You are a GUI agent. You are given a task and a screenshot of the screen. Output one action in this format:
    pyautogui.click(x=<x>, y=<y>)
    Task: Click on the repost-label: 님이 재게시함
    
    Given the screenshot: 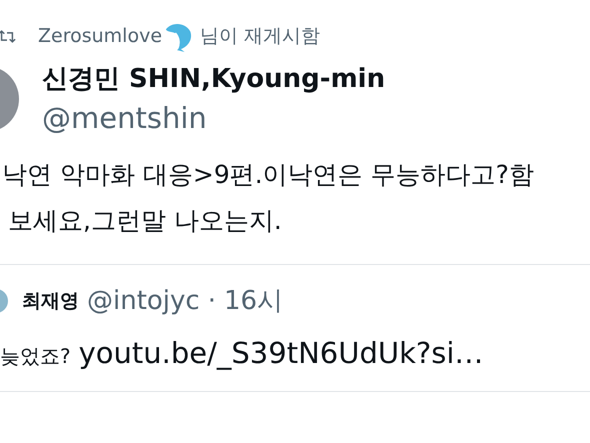 What is the action you would take?
    pyautogui.click(x=260, y=36)
    